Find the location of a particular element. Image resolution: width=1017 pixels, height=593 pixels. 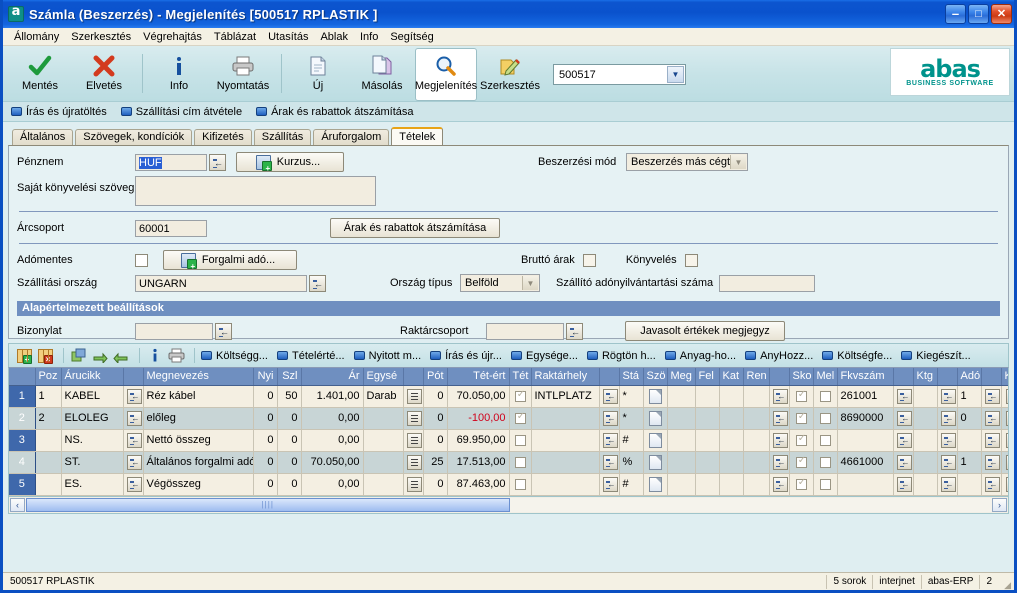

recalculate-prices-button: Árak és rabattok átszámítása is located at coordinates (415, 228).